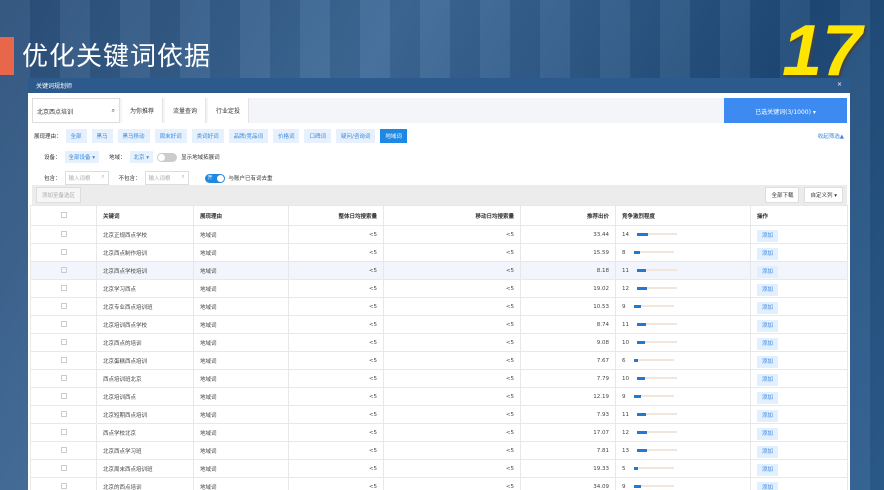 The height and width of the screenshot is (490, 884). I want to click on tab-industry: 行业定投, so click(229, 110).